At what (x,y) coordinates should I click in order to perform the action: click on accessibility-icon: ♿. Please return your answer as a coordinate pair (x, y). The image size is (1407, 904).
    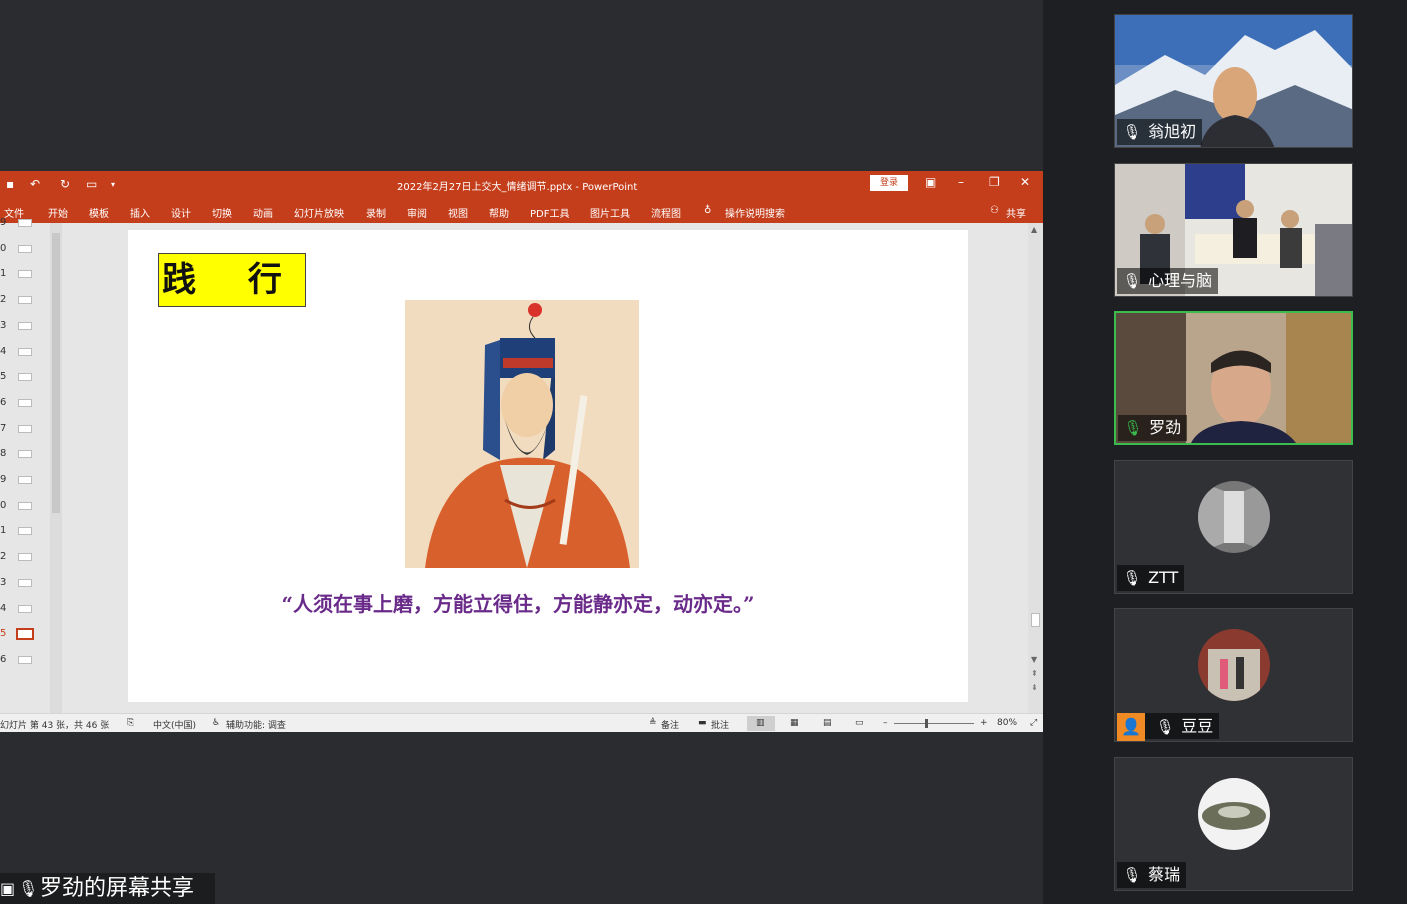
    Looking at the image, I should click on (216, 723).